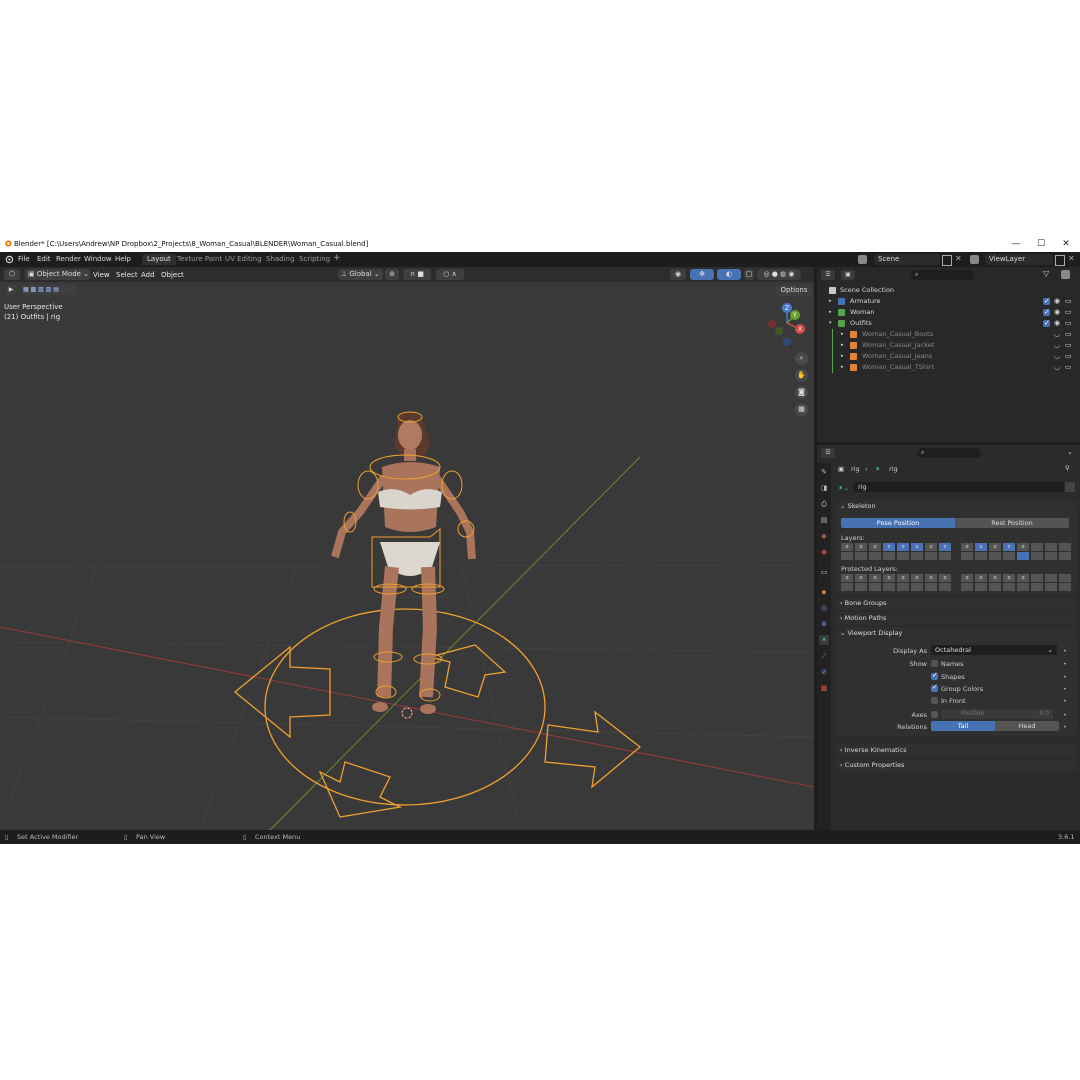 The image size is (1080, 1080). I want to click on display-as-select: Octahedral ⌄, so click(994, 650).